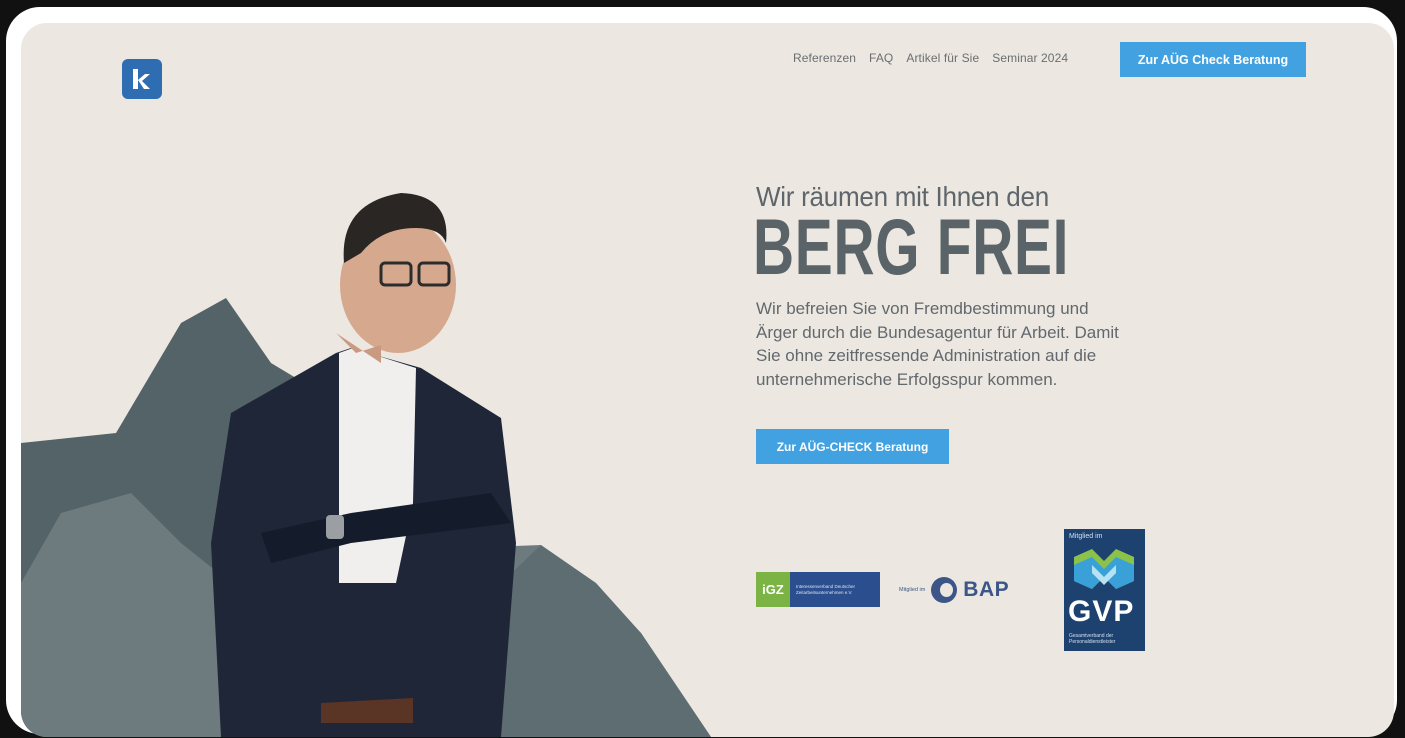 This screenshot has height=738, width=1405. What do you see at coordinates (1086, 536) in the screenshot?
I see `gvp-top-text: Mitglied im` at bounding box center [1086, 536].